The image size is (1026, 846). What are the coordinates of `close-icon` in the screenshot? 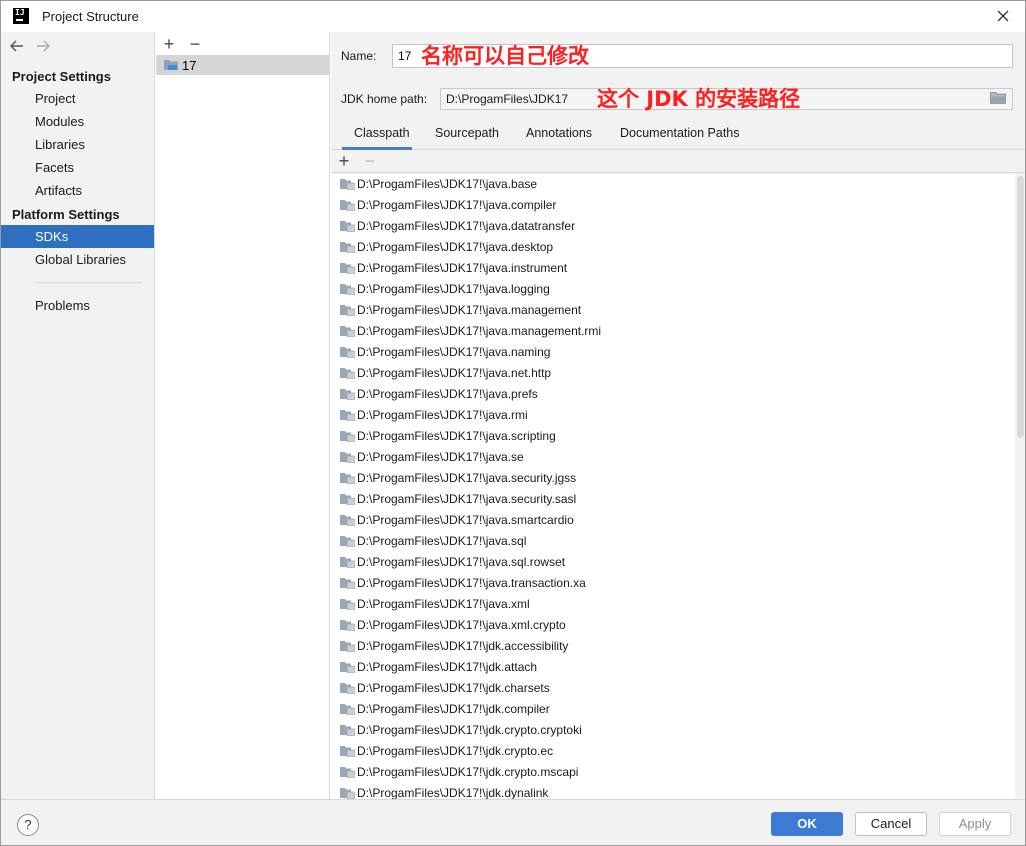 It's located at (1003, 16).